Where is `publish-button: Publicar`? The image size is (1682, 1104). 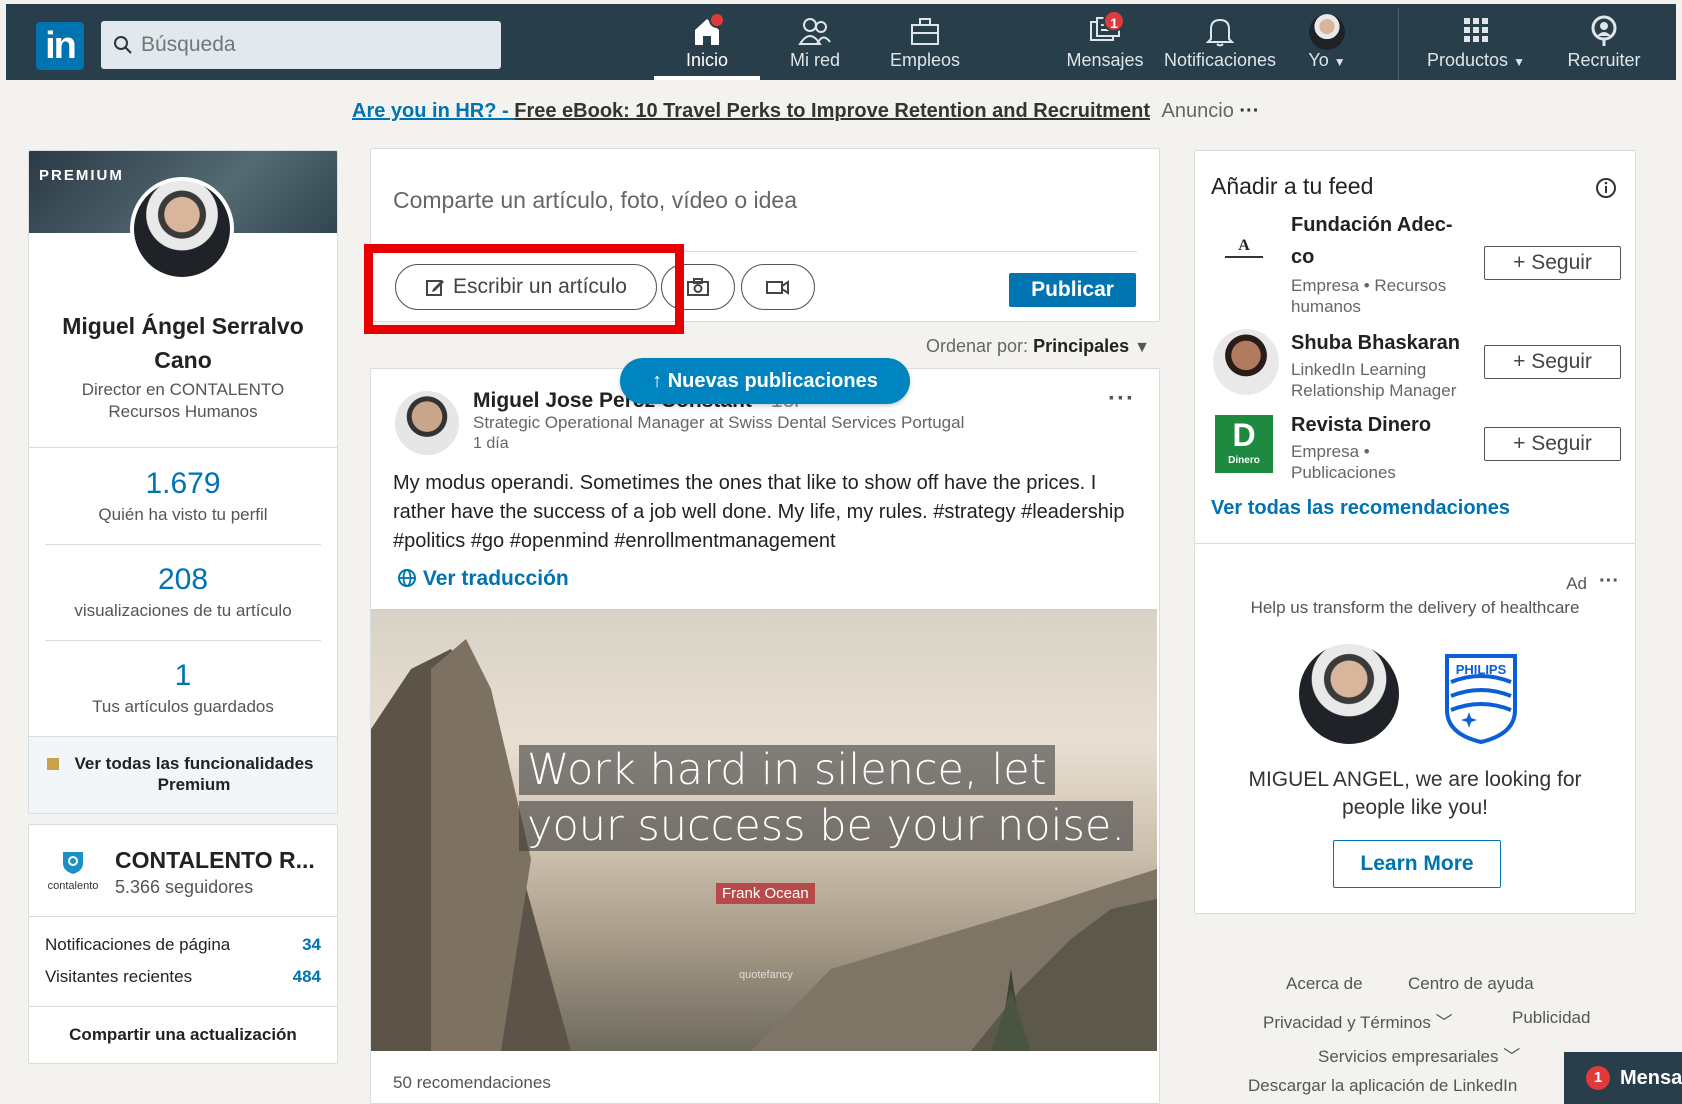 publish-button: Publicar is located at coordinates (1072, 290).